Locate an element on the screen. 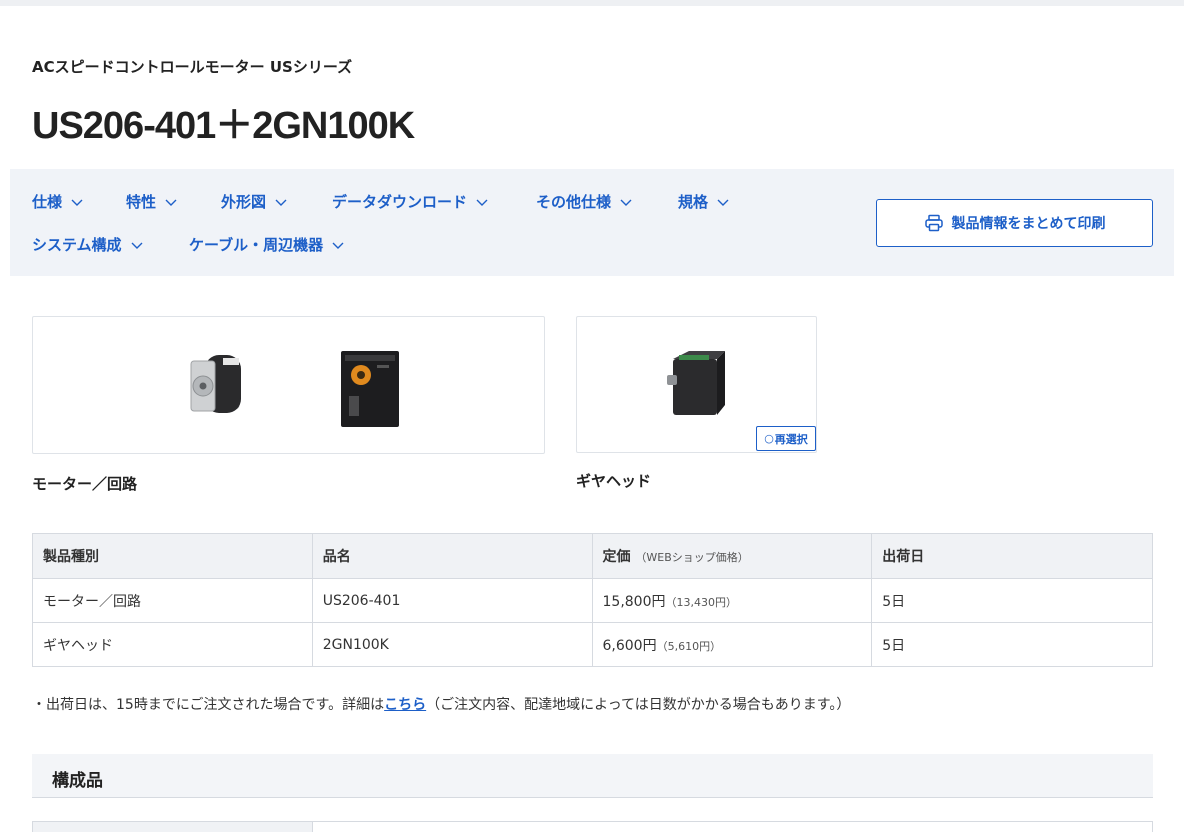 Image resolution: width=1184 pixels, height=832 pixels. nav-item-data-download: データダウンロード is located at coordinates (410, 201).